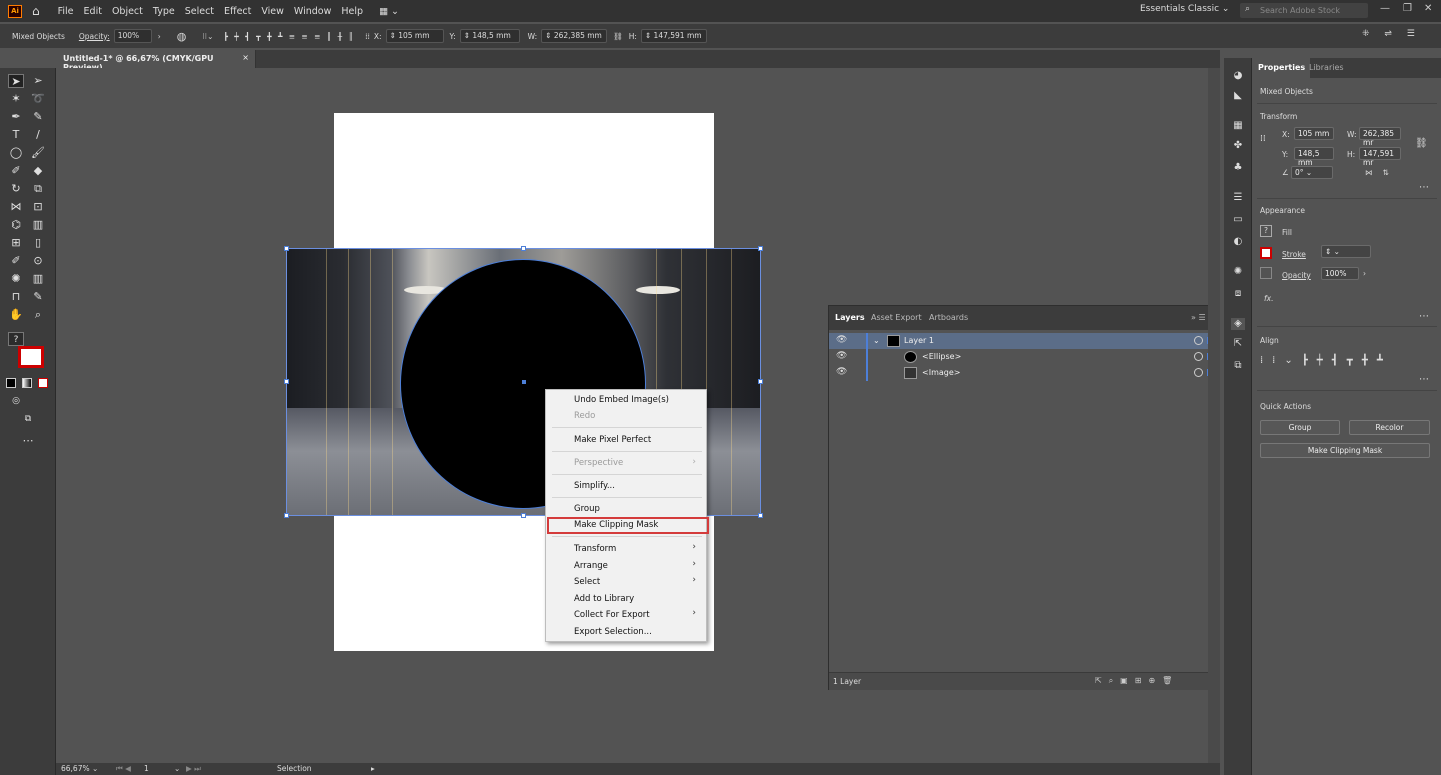 This screenshot has height=775, width=1441. I want to click on maximize-icon: ❐, so click(1407, 8).